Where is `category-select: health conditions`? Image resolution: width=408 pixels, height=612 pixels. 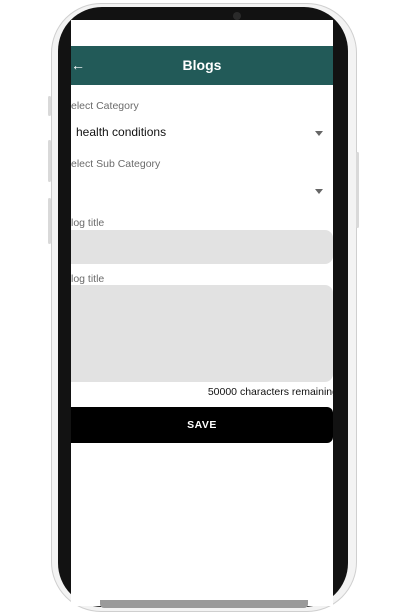
category-select: health conditions is located at coordinates (202, 134).